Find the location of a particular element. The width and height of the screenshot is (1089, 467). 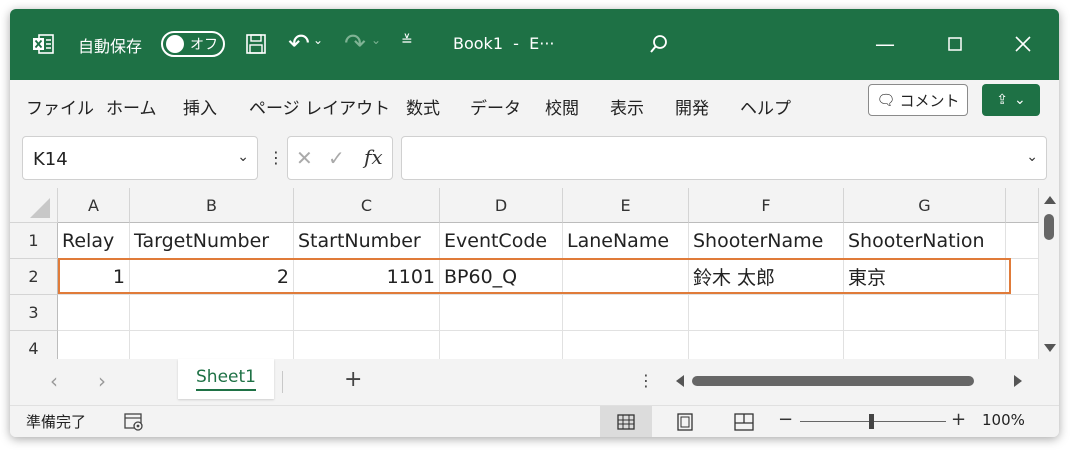

autosave-toggle: オフ is located at coordinates (193, 44).